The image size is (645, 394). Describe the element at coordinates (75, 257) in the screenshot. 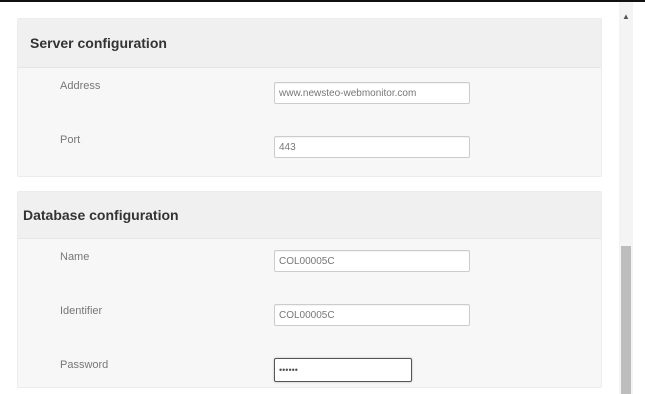

I see `name-label: Name` at that location.